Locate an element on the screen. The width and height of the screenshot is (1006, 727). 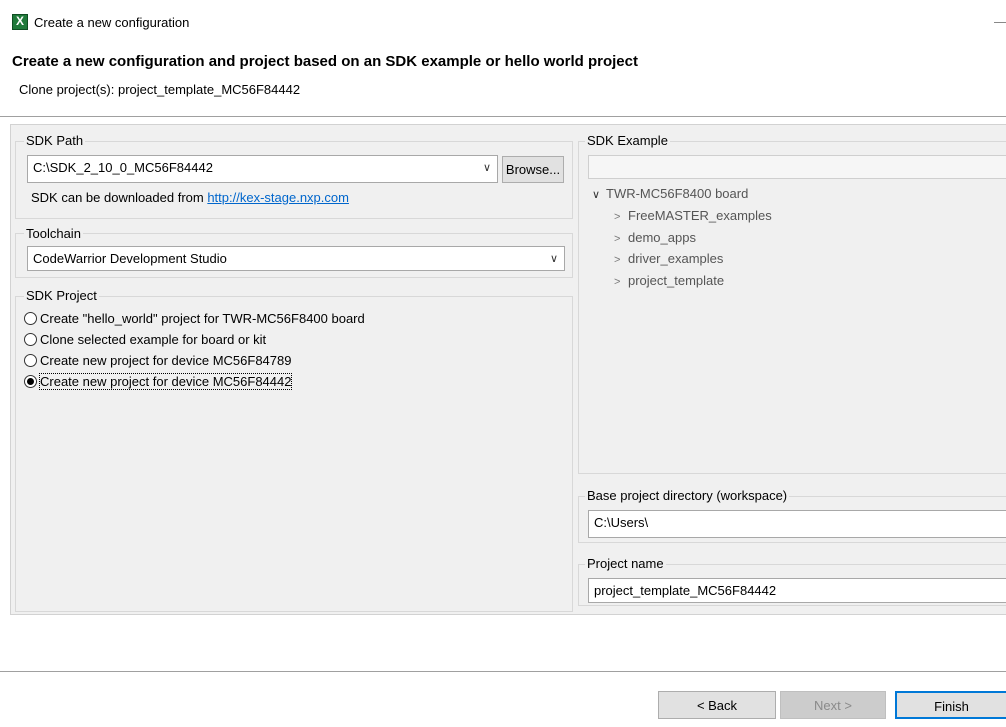
base-dir-legend: Base project directory (workspace) is located at coordinates (687, 495).